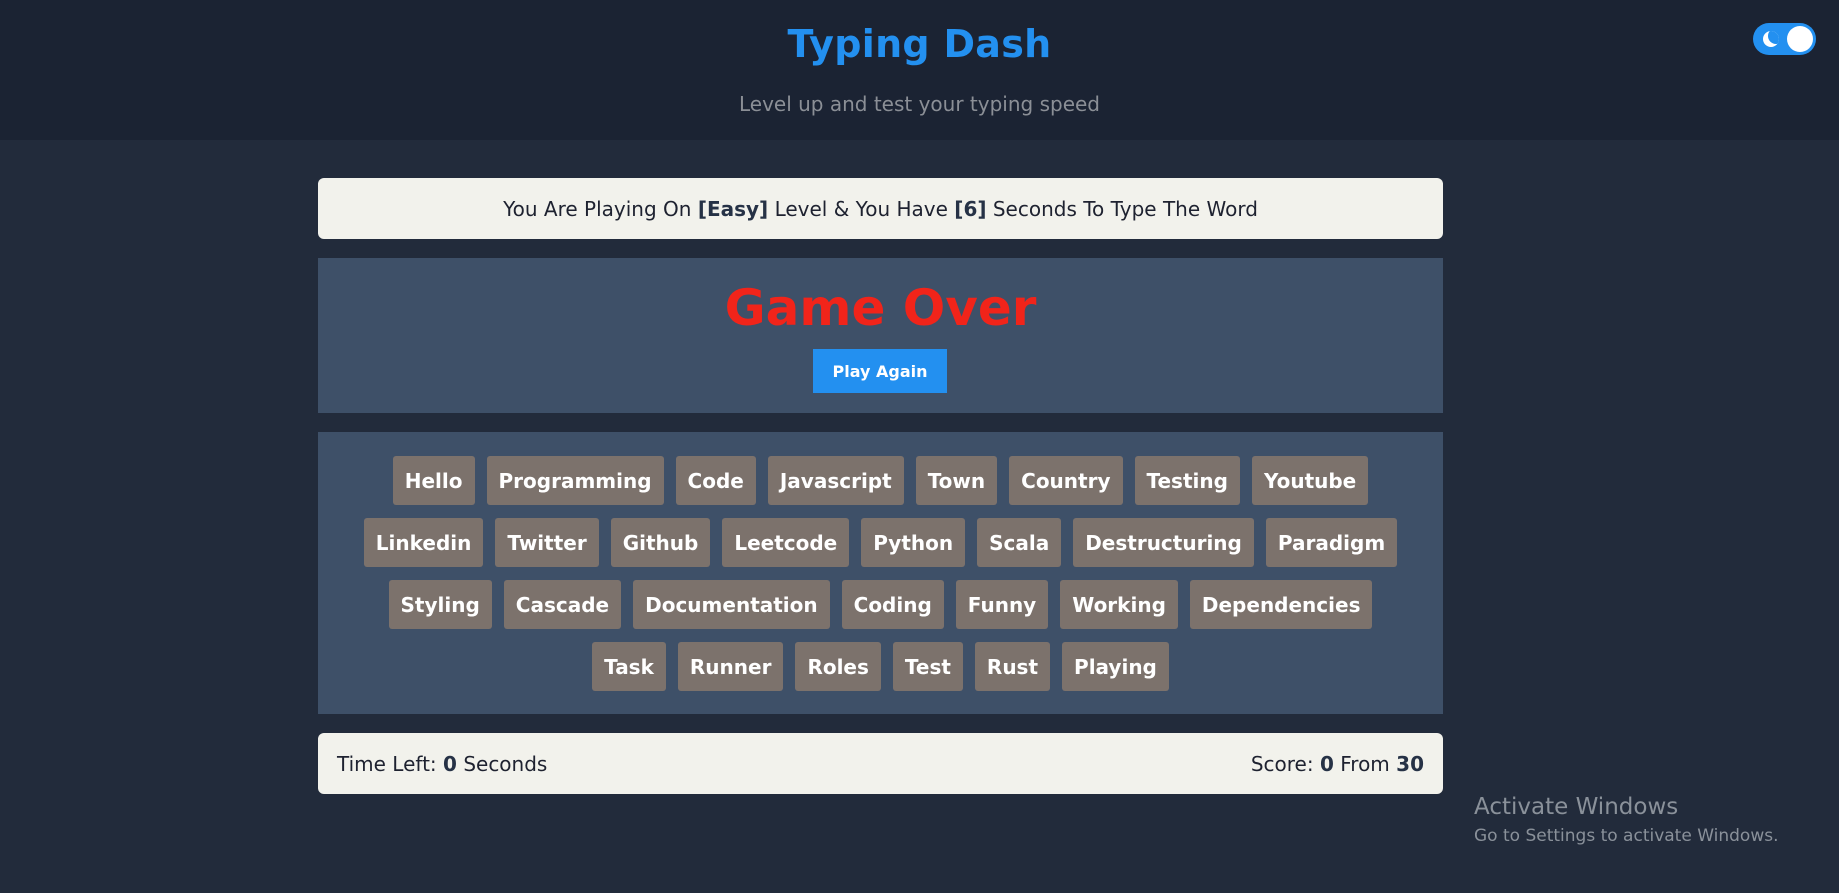 The width and height of the screenshot is (1839, 893). I want to click on message-middle: Level & You Have, so click(861, 208).